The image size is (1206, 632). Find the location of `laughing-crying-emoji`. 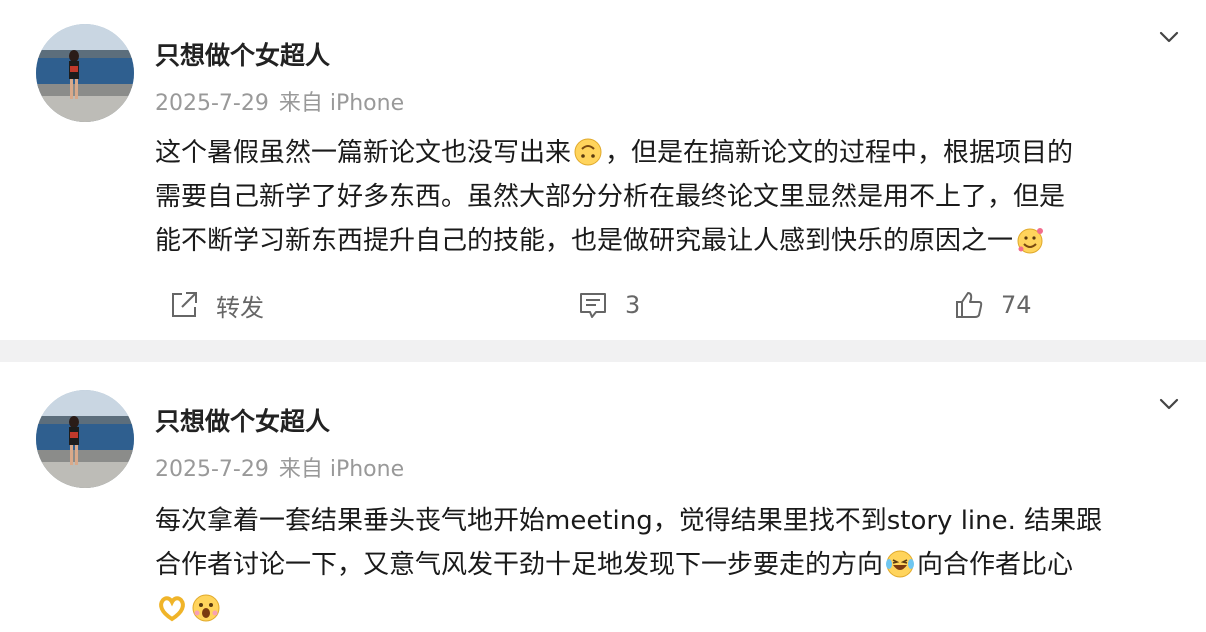

laughing-crying-emoji is located at coordinates (900, 564).